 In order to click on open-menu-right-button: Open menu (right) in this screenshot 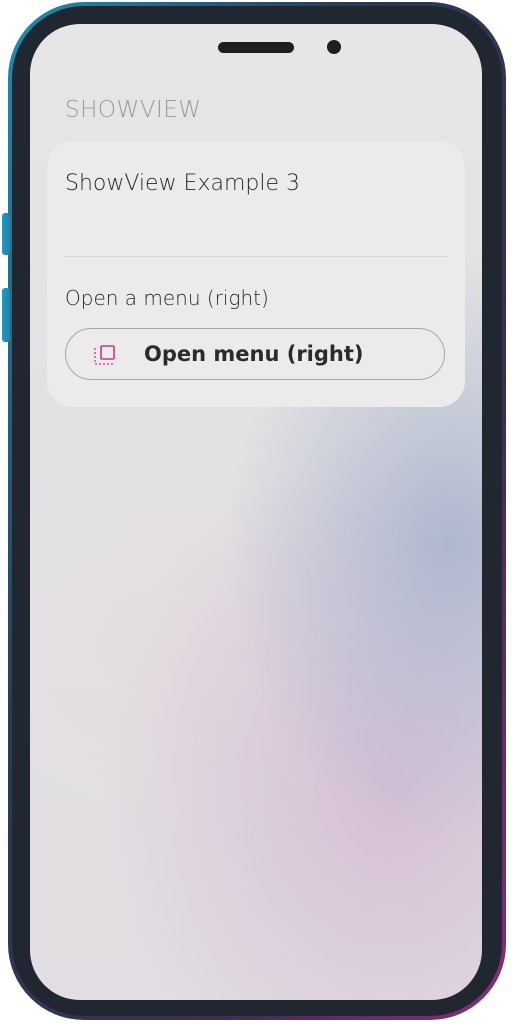, I will do `click(255, 354)`.